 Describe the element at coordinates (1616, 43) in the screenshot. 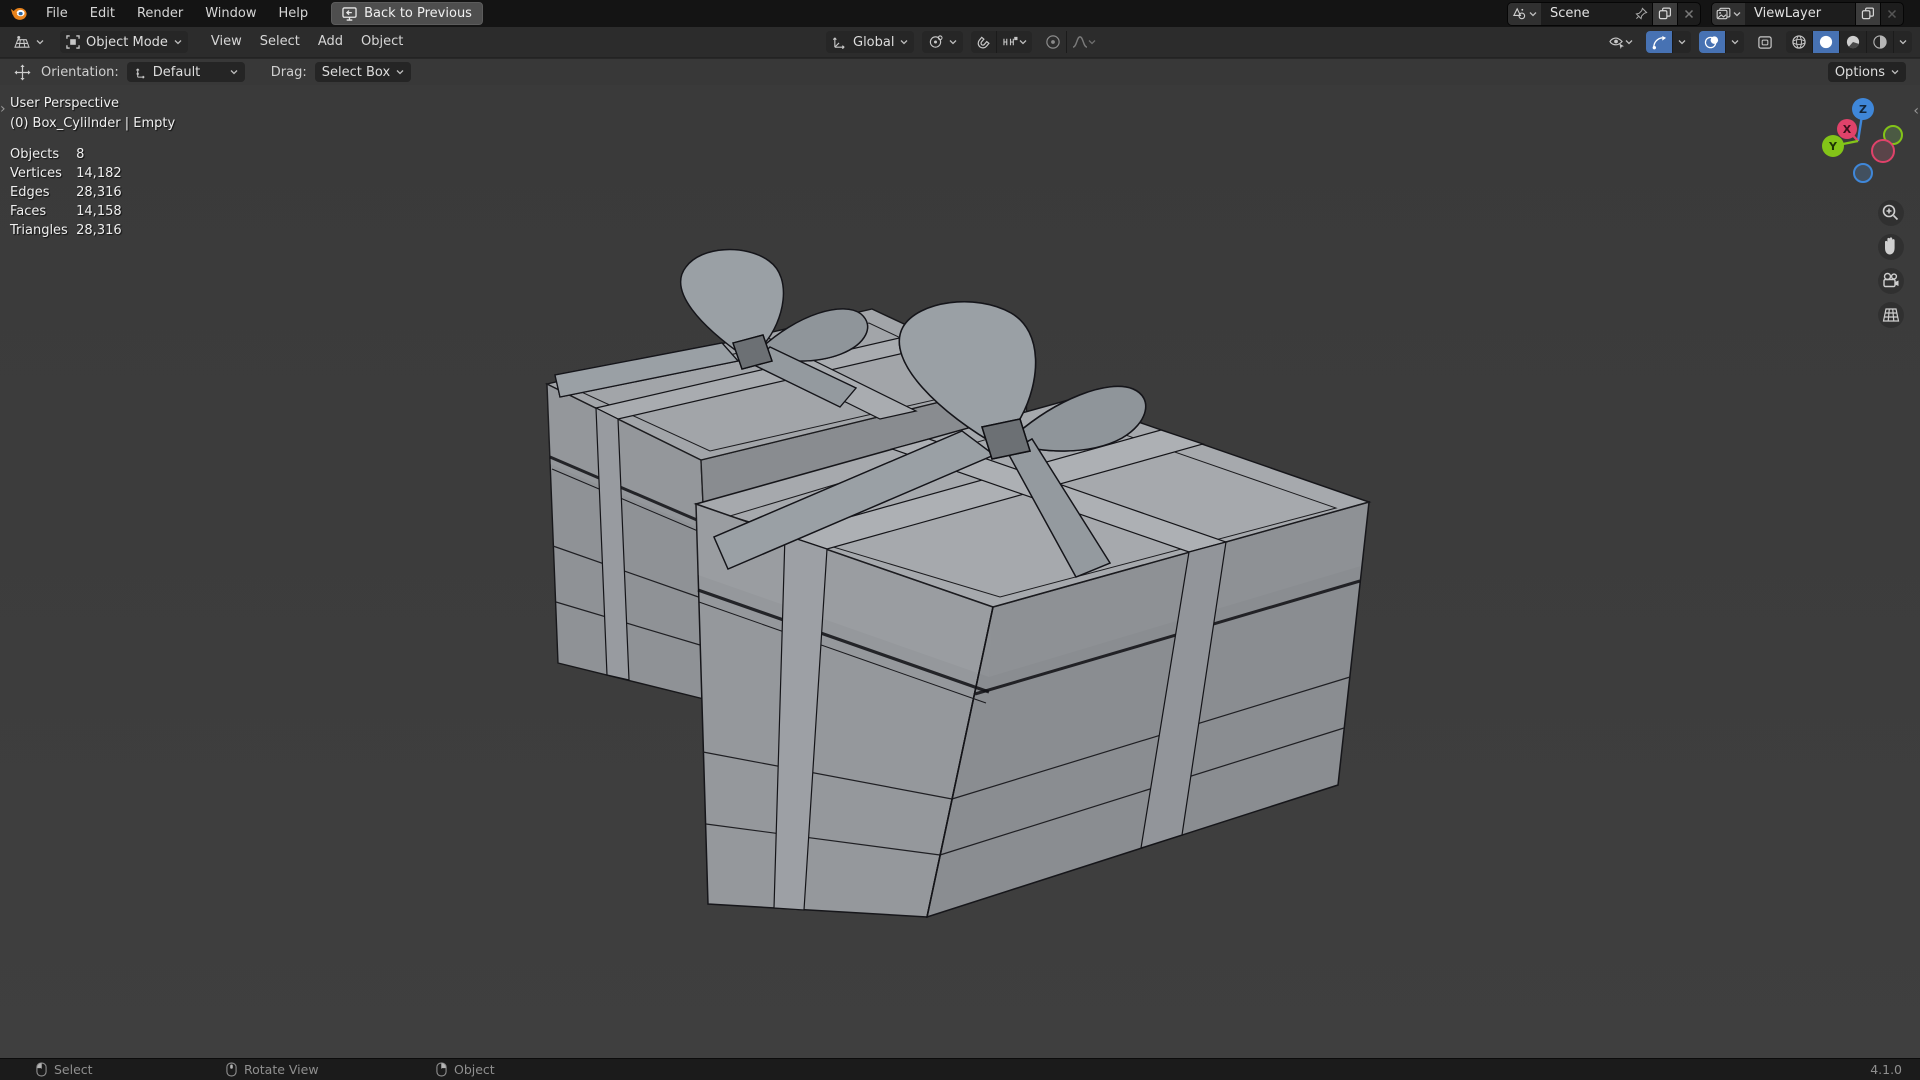

I see `eye-cursor-icon` at that location.